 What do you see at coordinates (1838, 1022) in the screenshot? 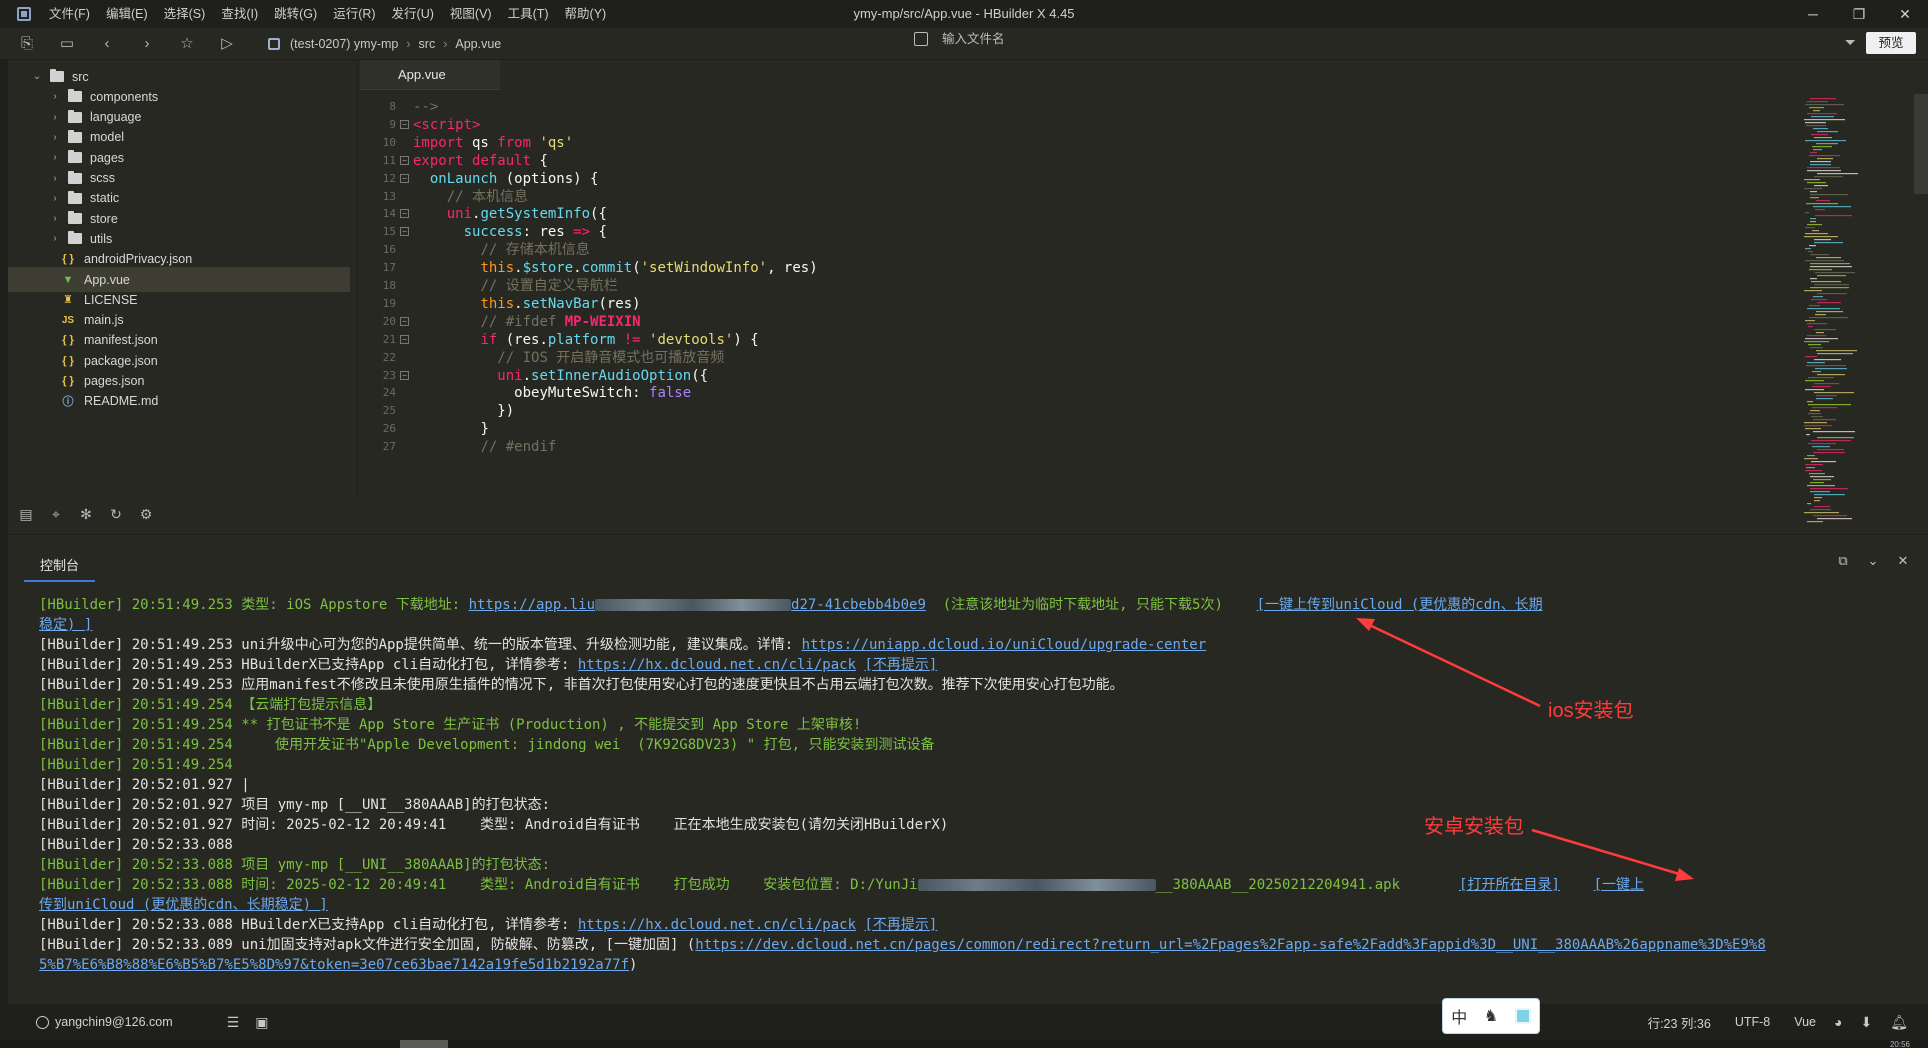
I see `chat-icon: ◕` at bounding box center [1838, 1022].